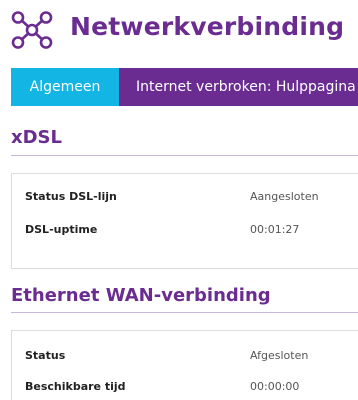 This screenshot has width=358, height=400. I want to click on table-row: Beschikbare tijd 00:00:00, so click(185, 388).